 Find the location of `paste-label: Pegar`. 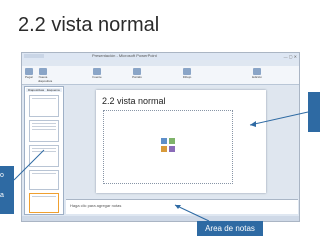

paste-label: Pegar is located at coordinates (28, 77).